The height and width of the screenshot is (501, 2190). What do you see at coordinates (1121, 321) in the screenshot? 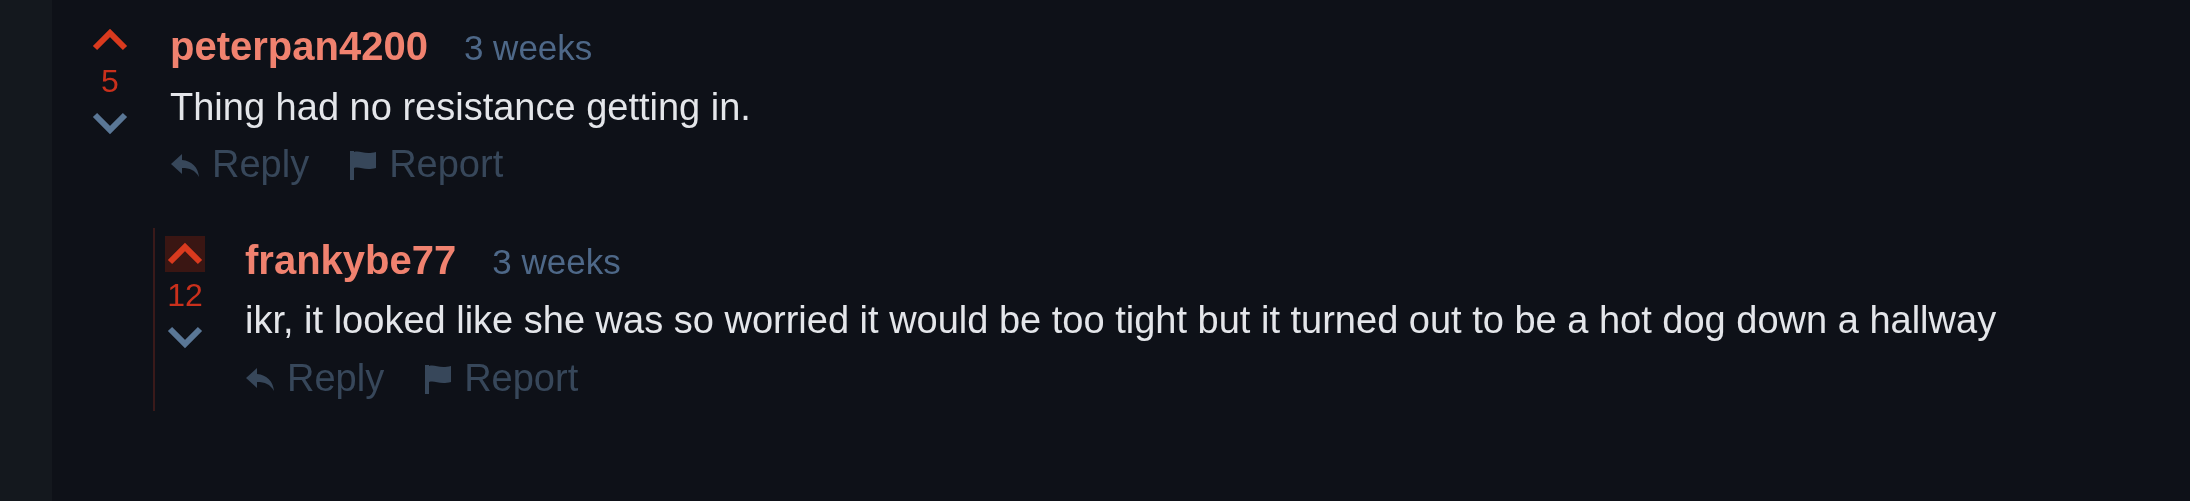
I see `comment-text: ikr, it looked like she was so worried it would be too tight but it turned out to be a hot dog down a hallway` at bounding box center [1121, 321].